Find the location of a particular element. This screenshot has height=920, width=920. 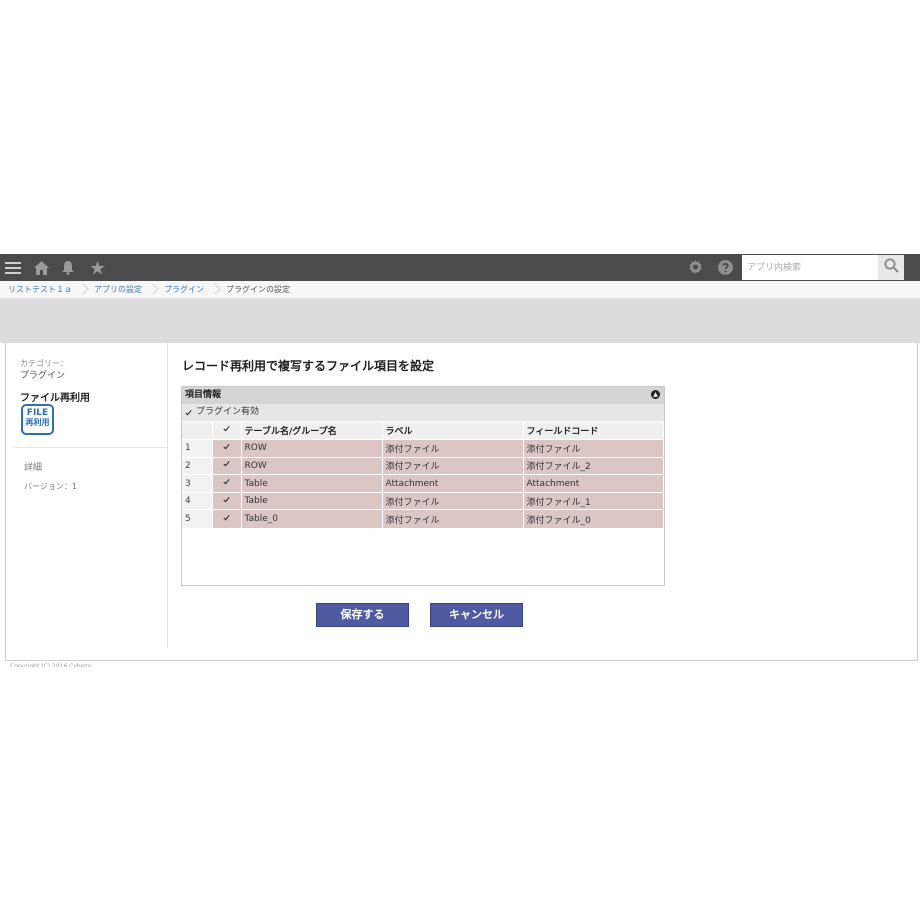

cell-code: 添付ファイル_2 is located at coordinates (593, 465).